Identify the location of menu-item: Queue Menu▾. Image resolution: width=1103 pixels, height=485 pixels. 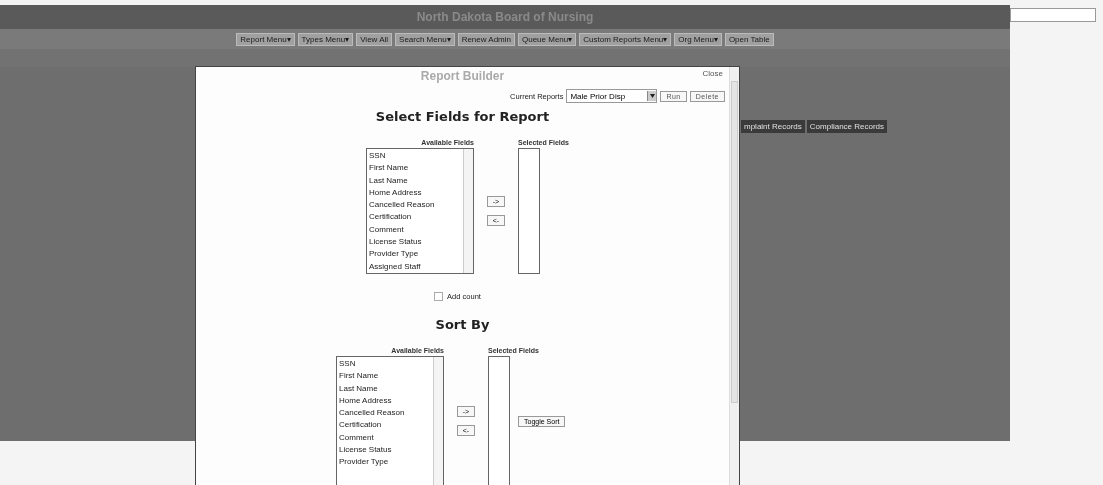
(547, 39).